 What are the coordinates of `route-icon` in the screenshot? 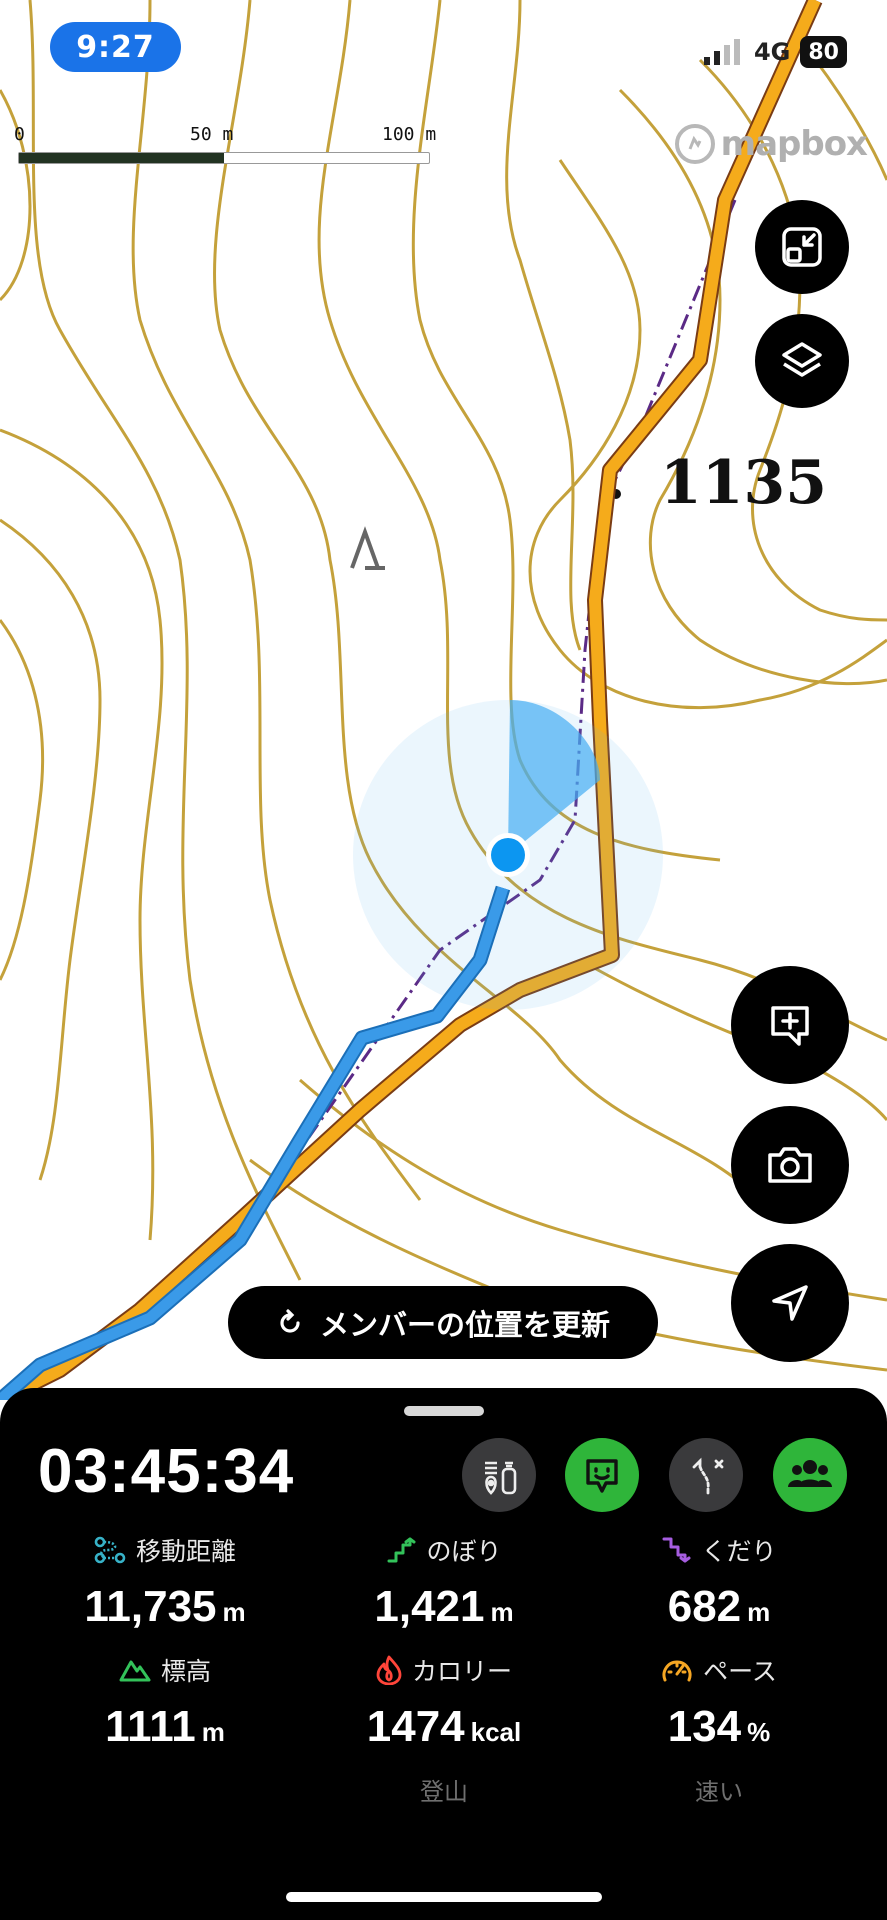 It's located at (708, 1476).